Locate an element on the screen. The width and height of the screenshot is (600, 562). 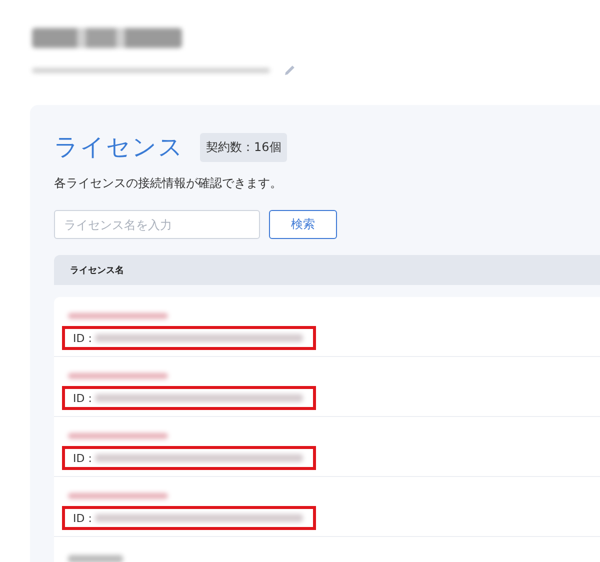
panel-title: ライセンス is located at coordinates (119, 147).